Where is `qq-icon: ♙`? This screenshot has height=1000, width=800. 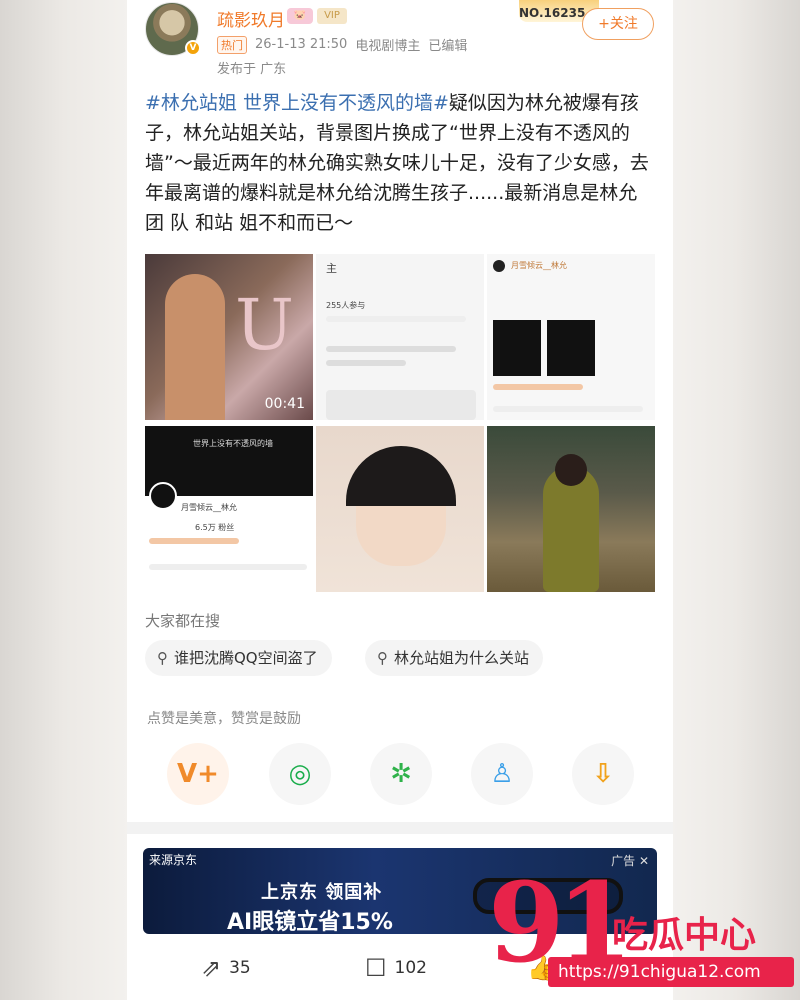 qq-icon: ♙ is located at coordinates (502, 774).